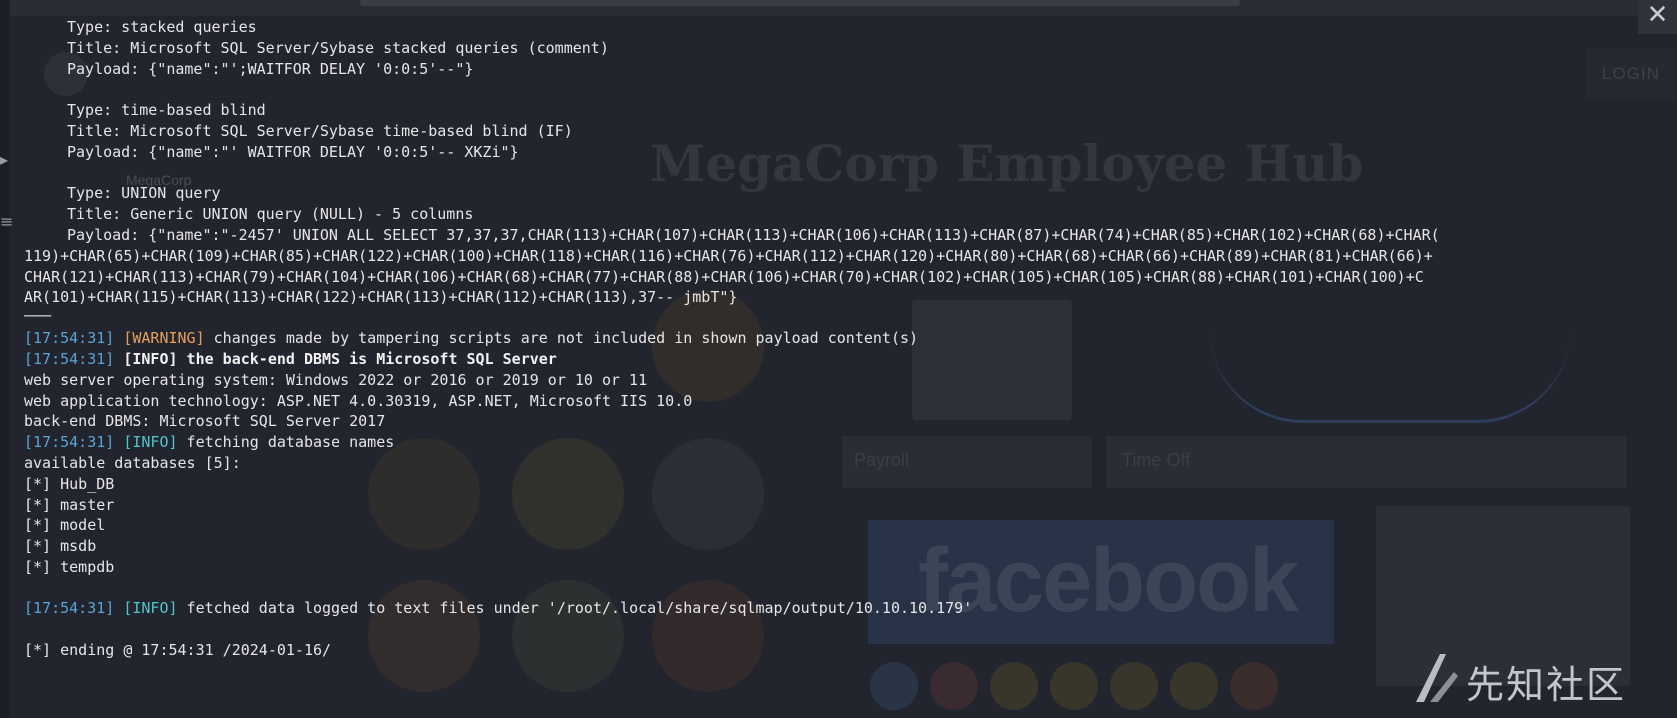 This screenshot has width=1677, height=718. Describe the element at coordinates (65, 525) in the screenshot. I see `database-item: [*] model` at that location.